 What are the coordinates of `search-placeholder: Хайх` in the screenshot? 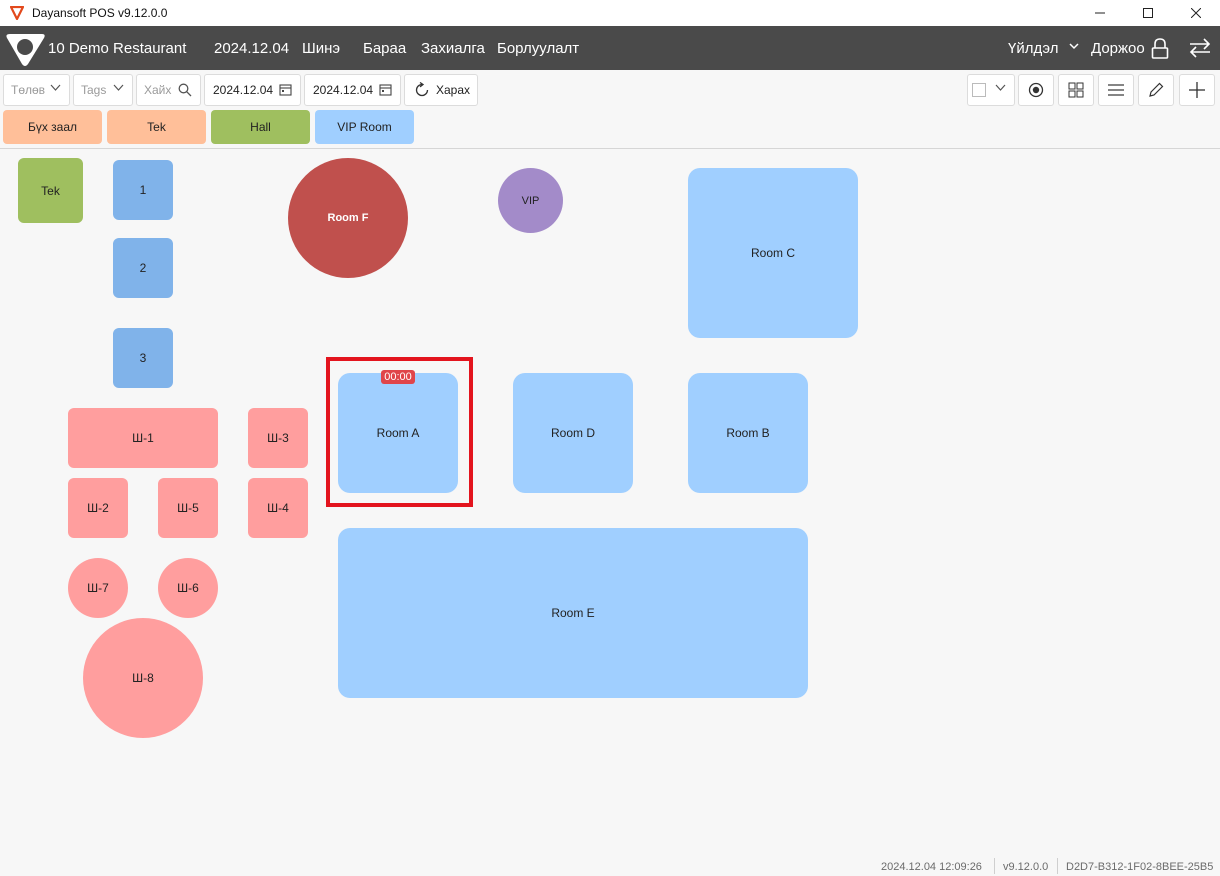 It's located at (158, 90).